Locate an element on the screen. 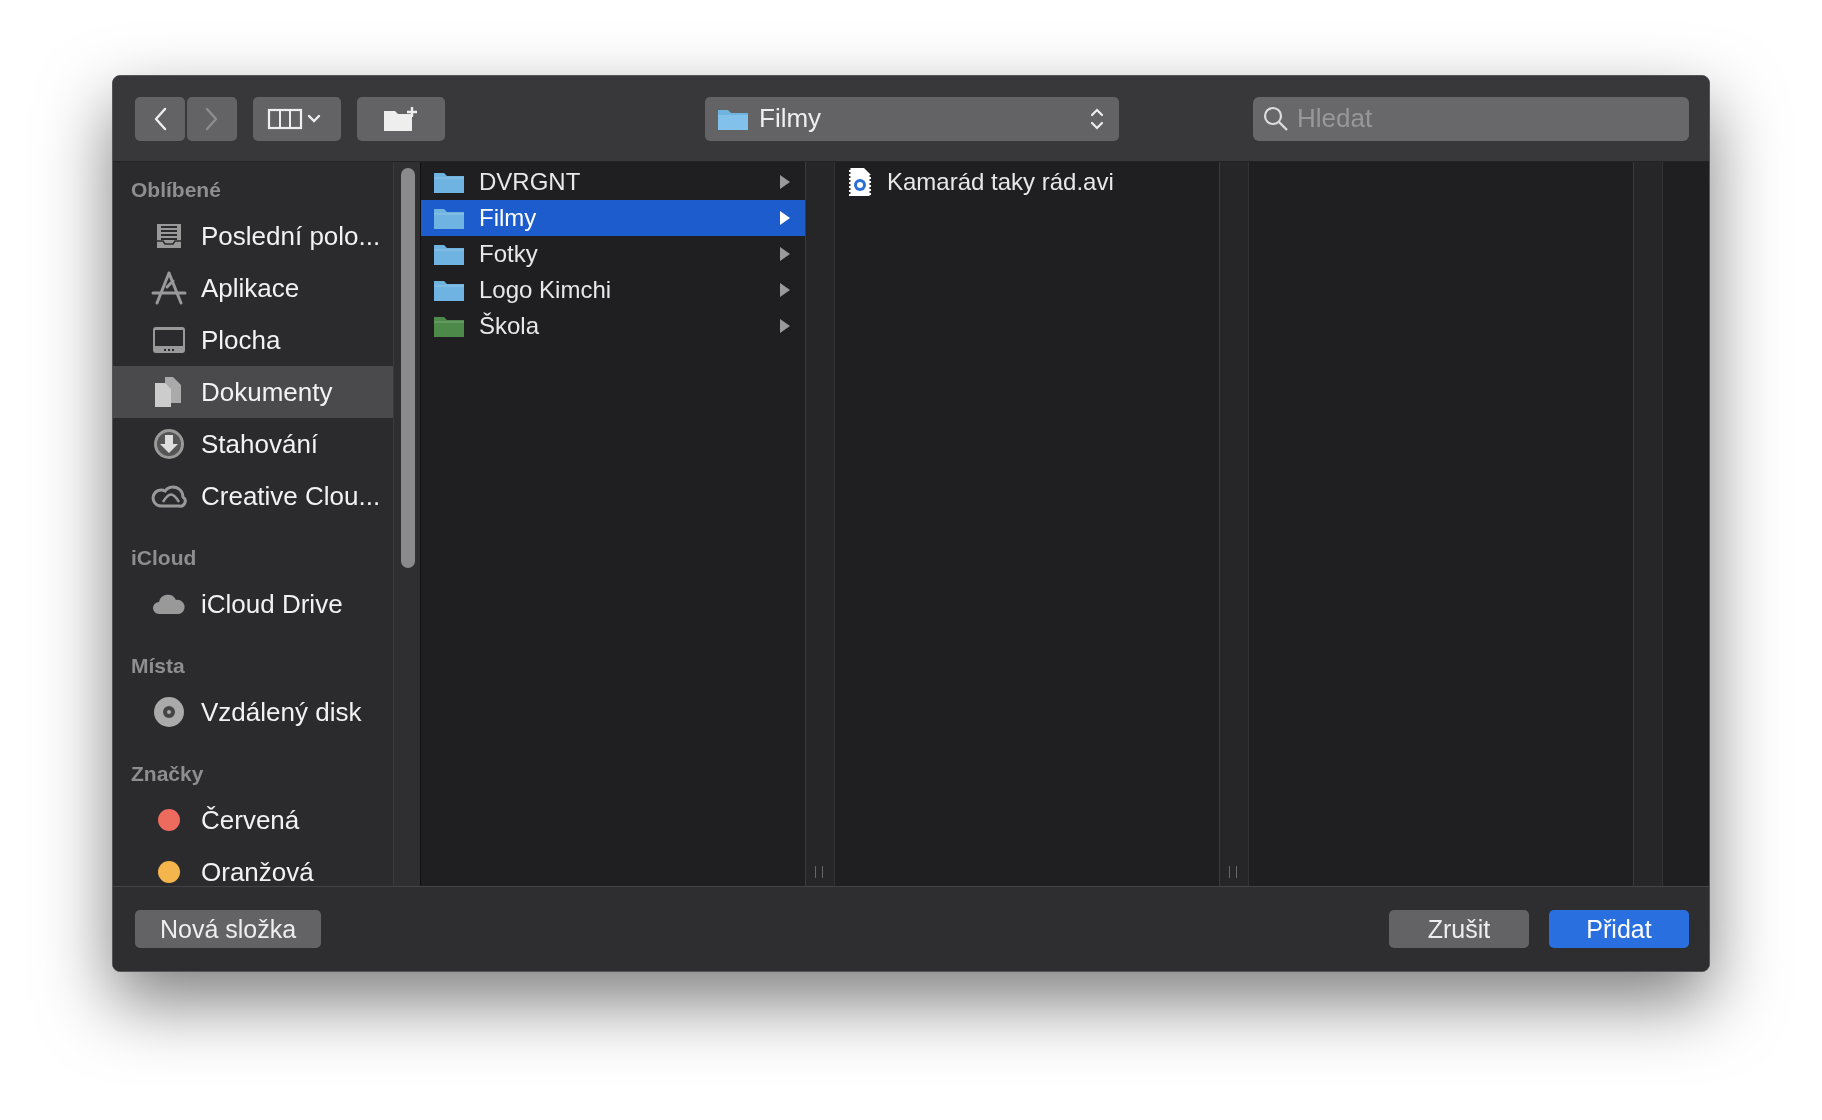 The image size is (1822, 1120). sidebar-section-title: iCloud is located at coordinates (164, 558).